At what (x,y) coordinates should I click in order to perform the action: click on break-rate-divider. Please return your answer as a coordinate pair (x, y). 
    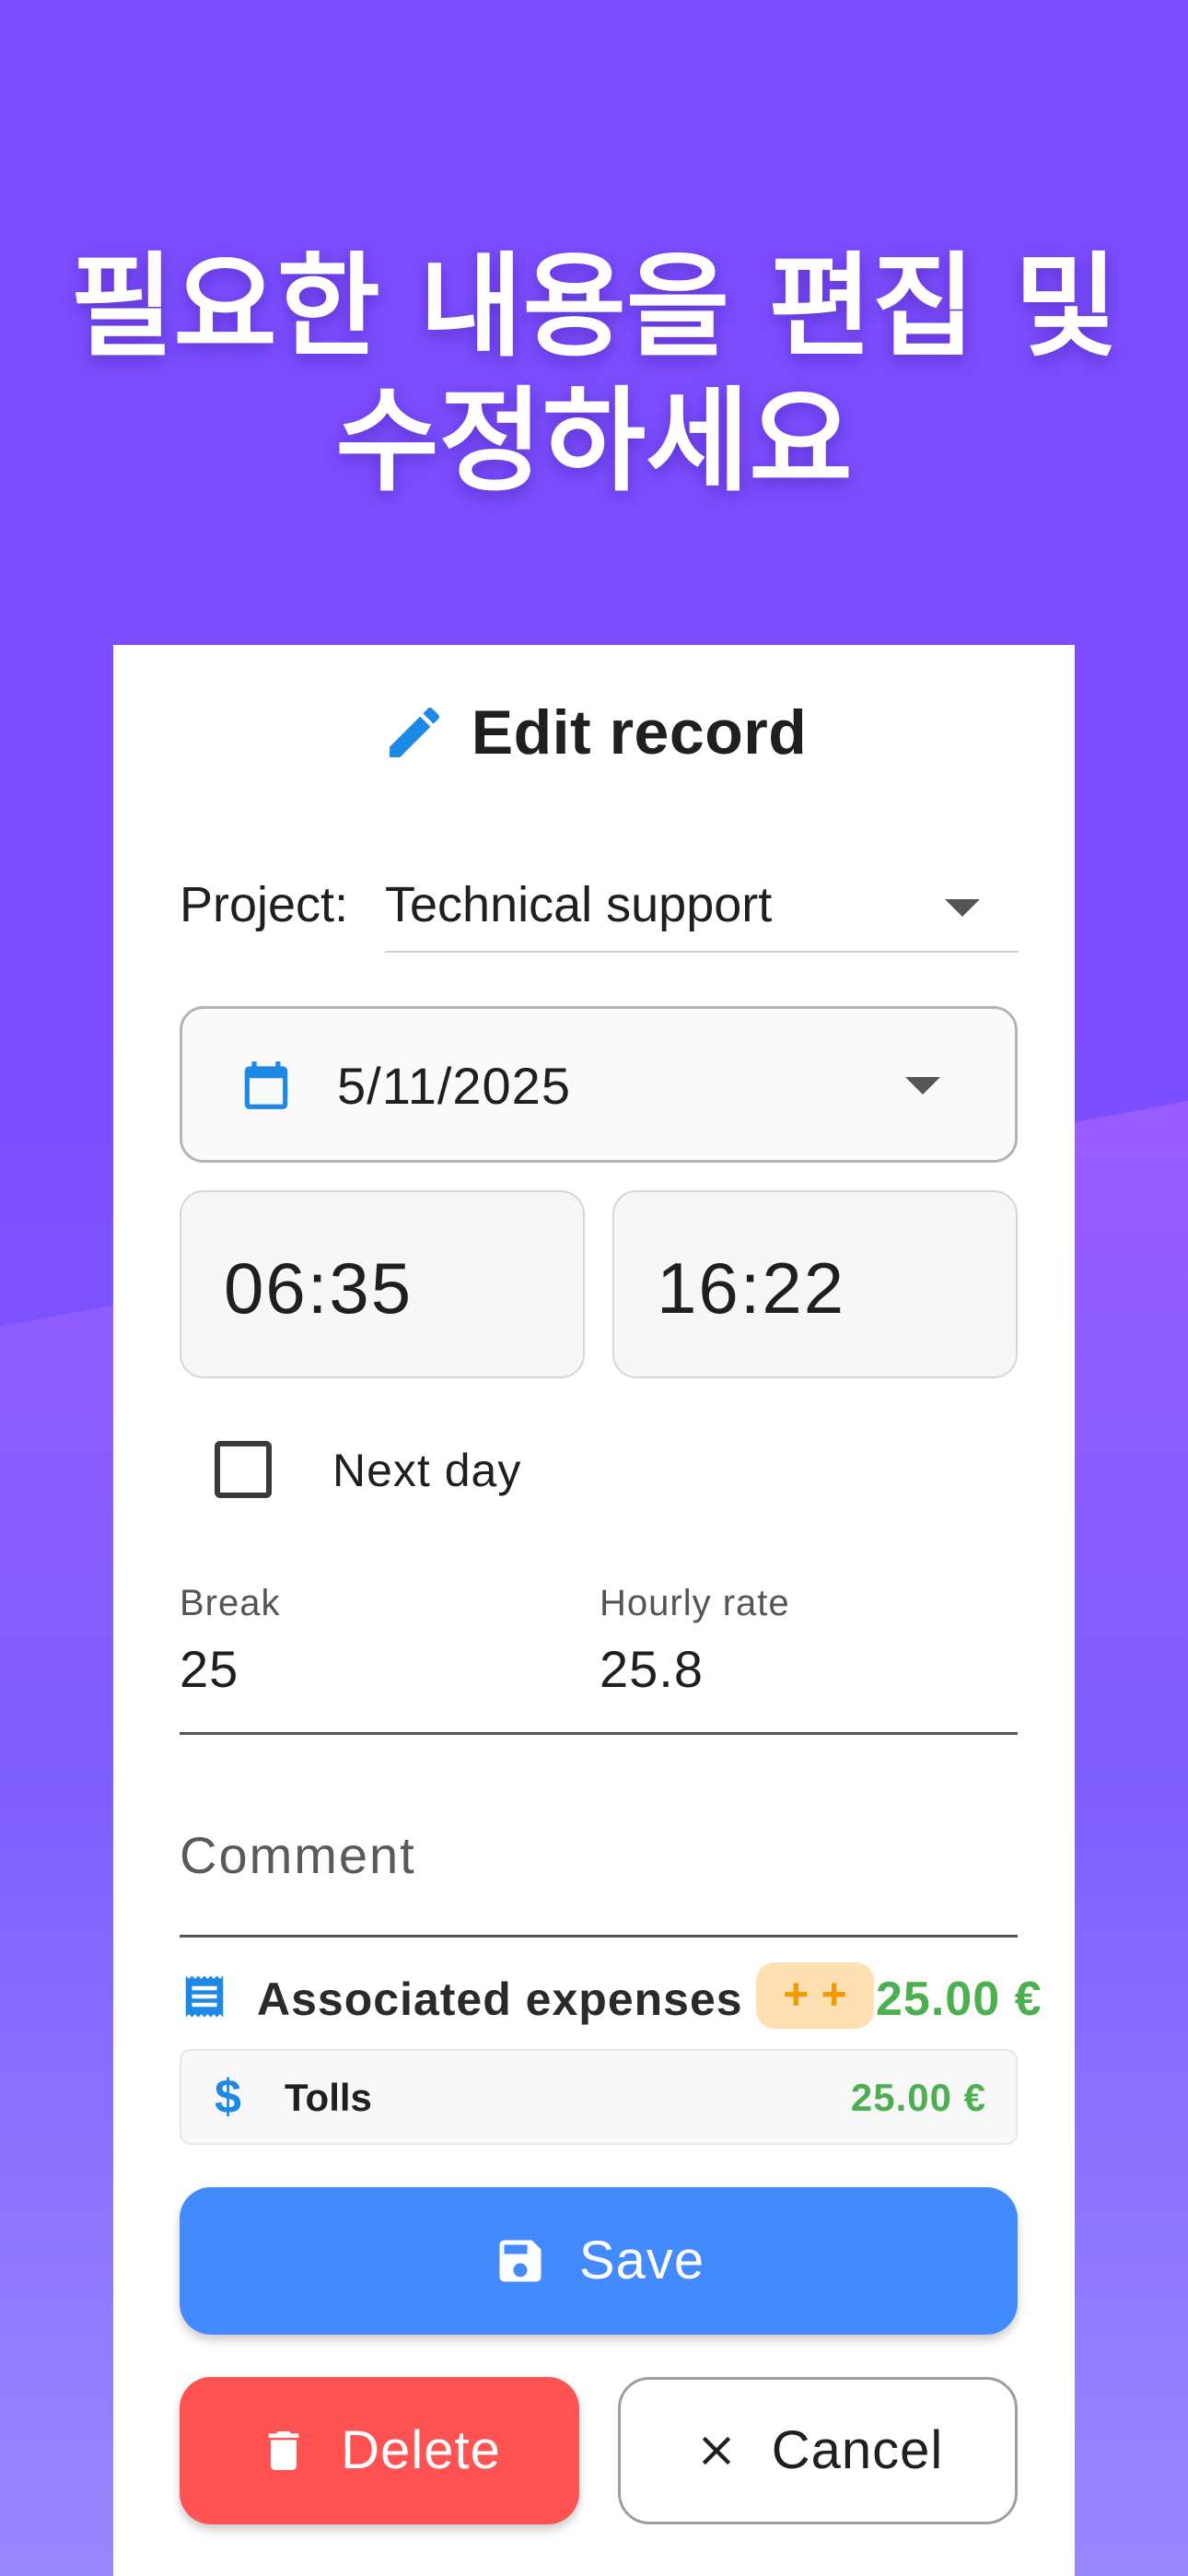
    Looking at the image, I should click on (599, 1733).